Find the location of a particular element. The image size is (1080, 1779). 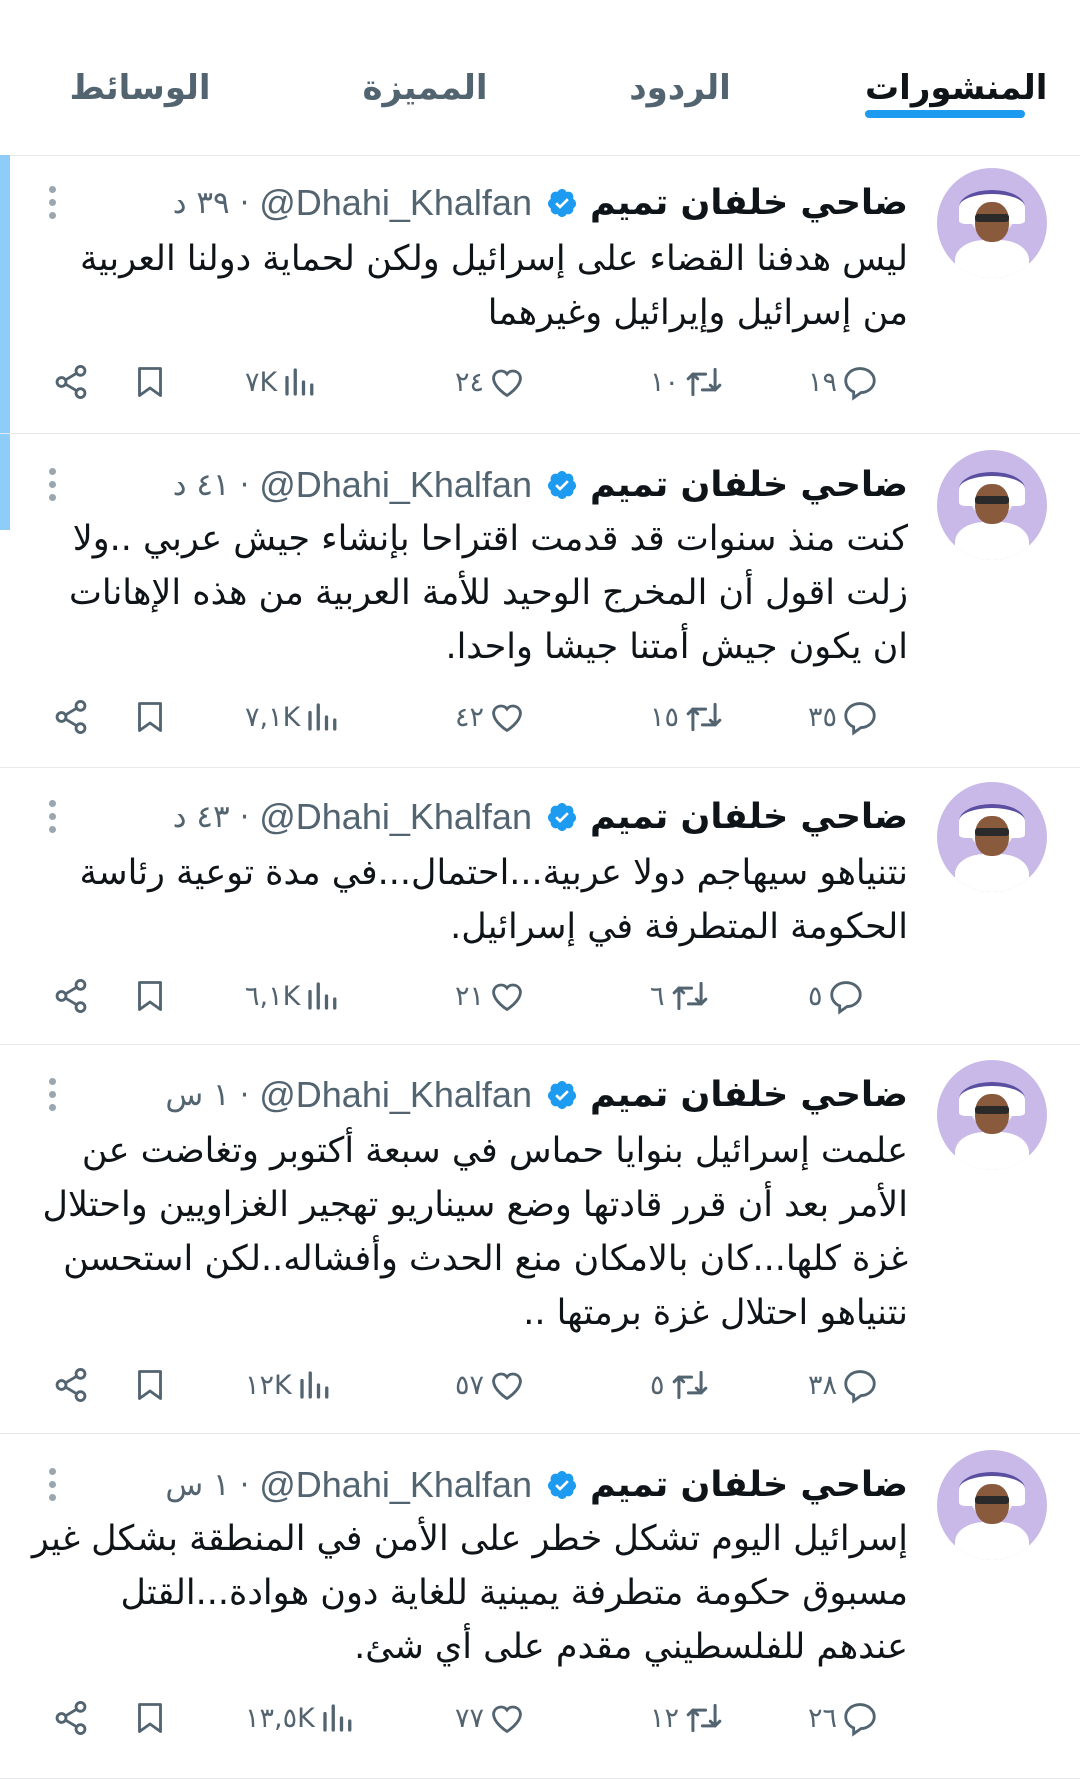

bookmark-icon is located at coordinates (150, 996).